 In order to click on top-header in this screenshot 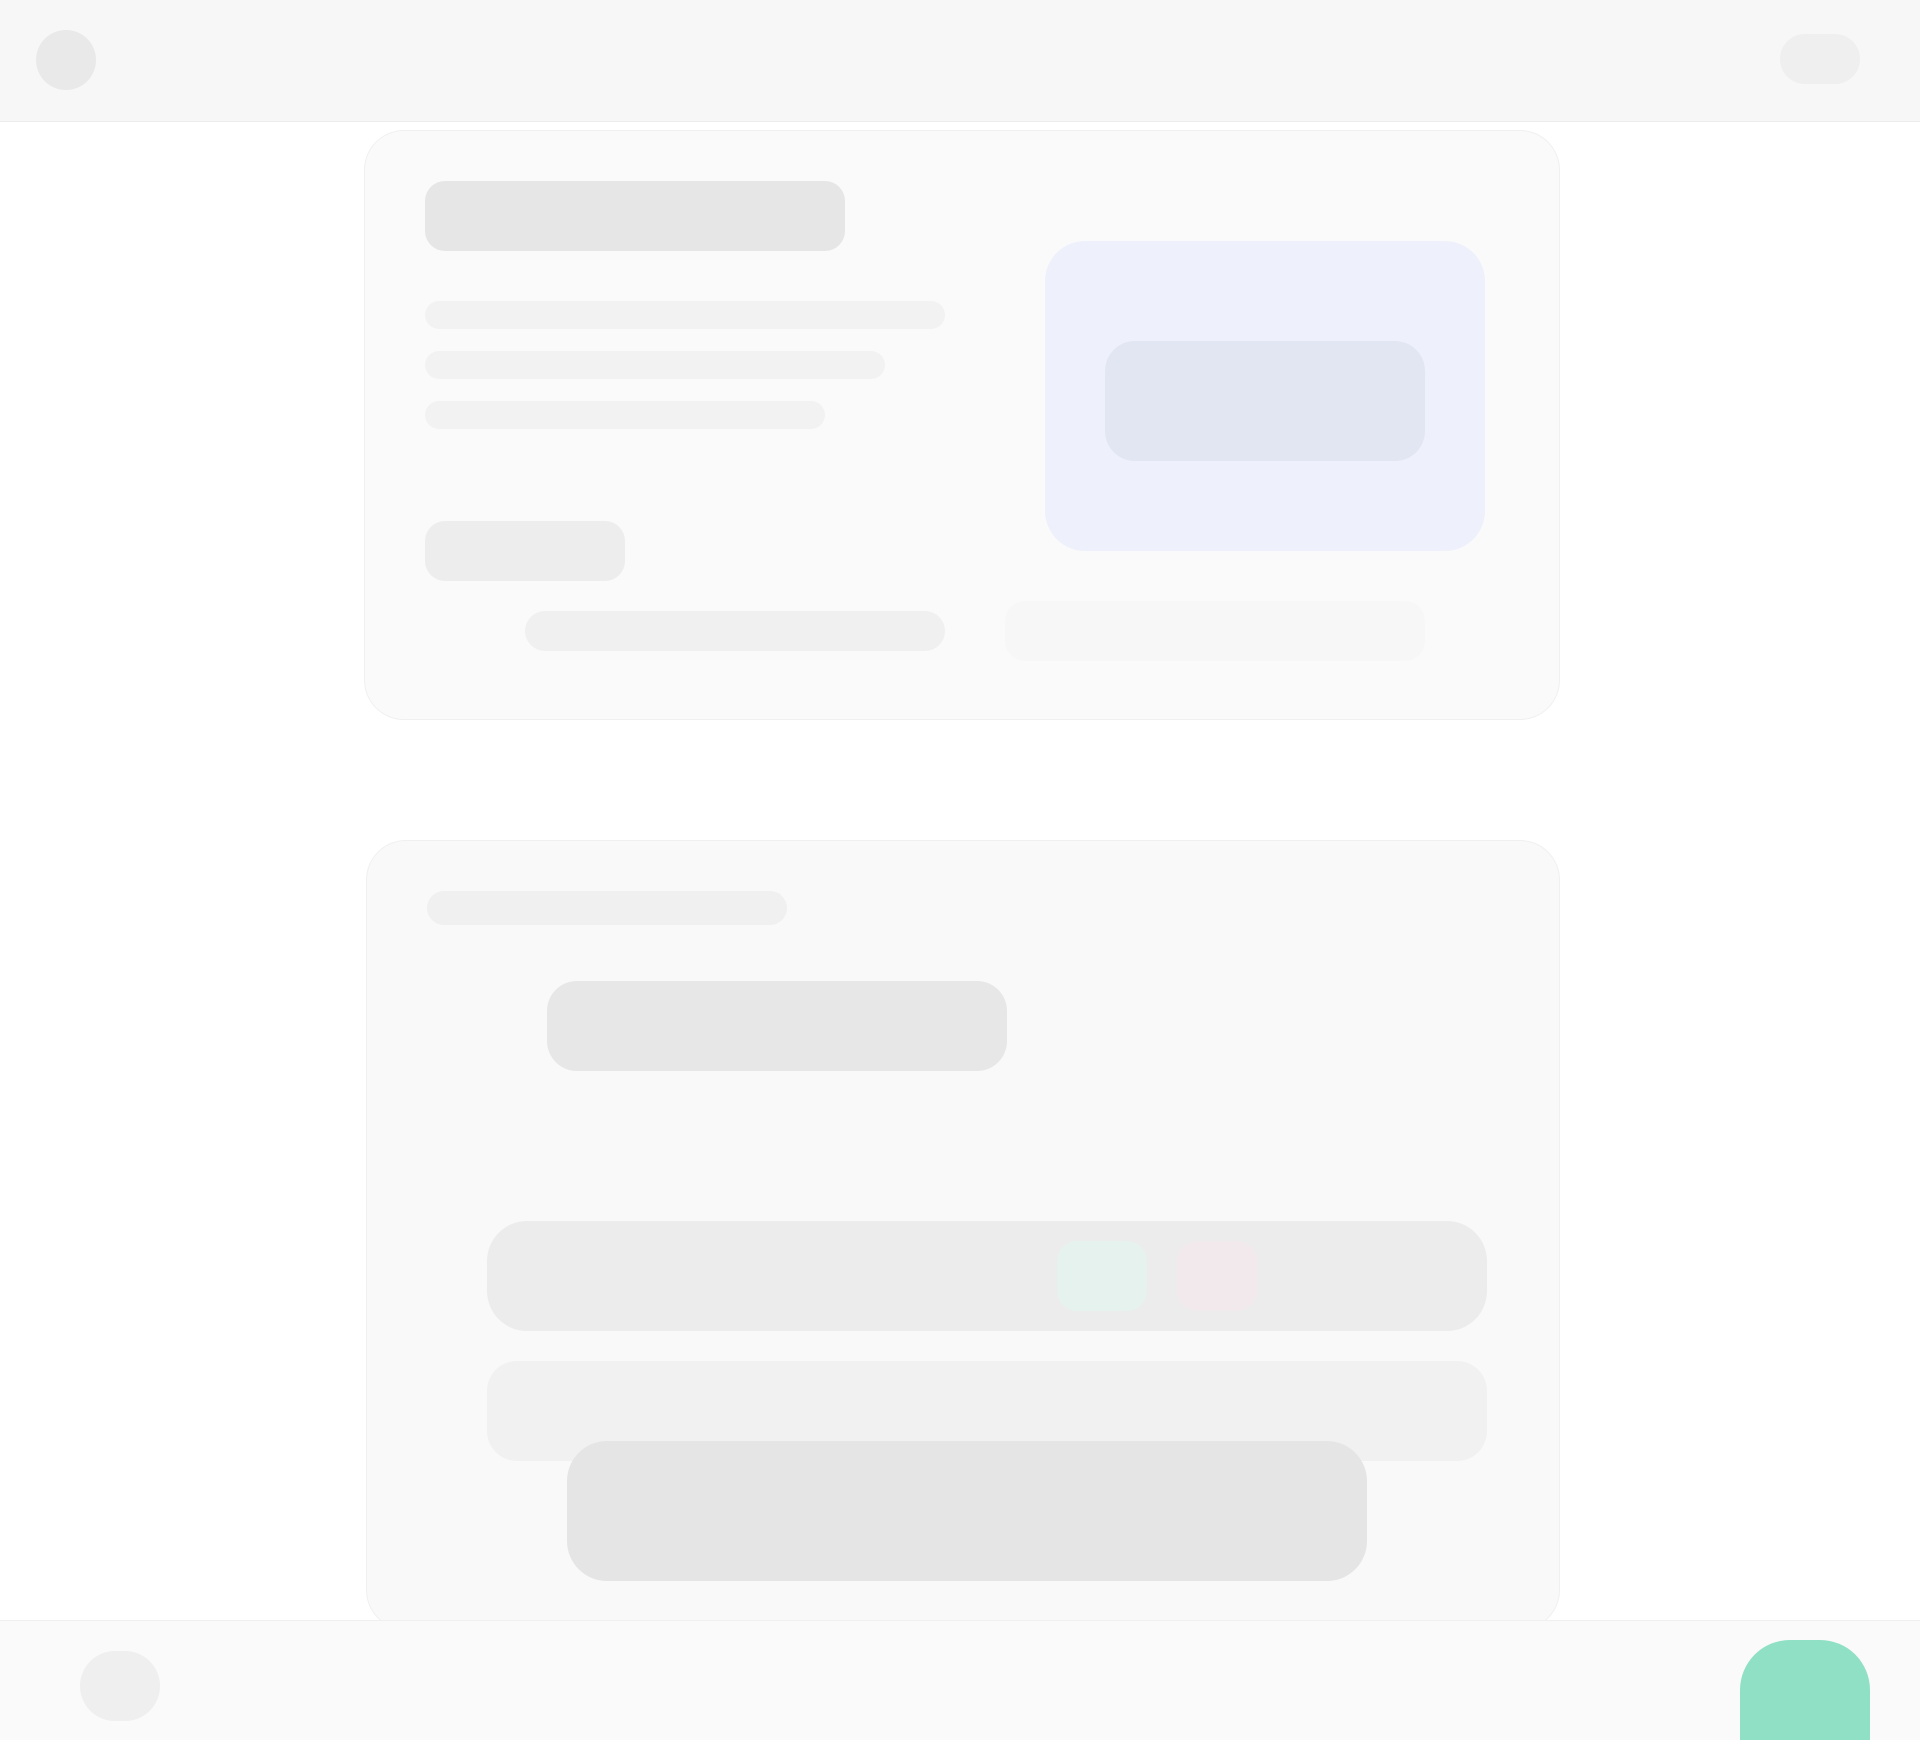, I will do `click(960, 61)`.